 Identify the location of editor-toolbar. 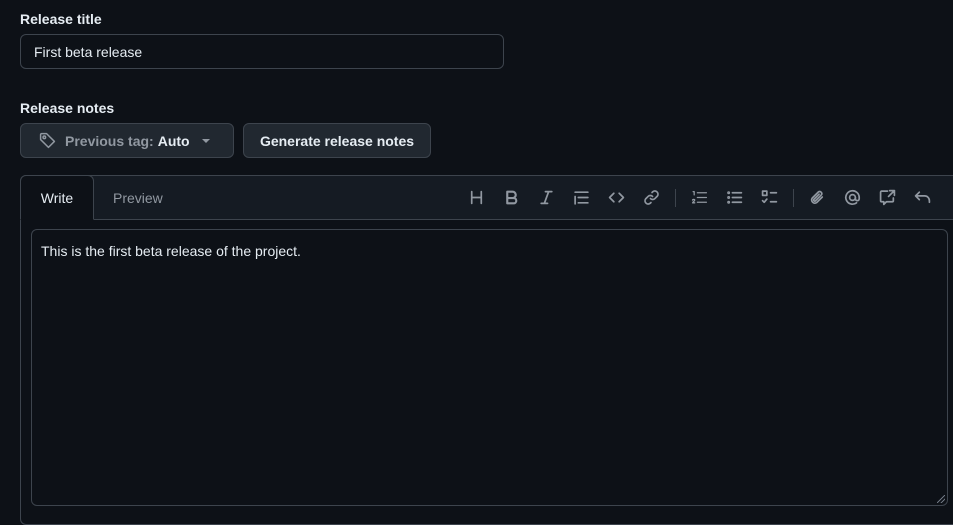
(699, 197).